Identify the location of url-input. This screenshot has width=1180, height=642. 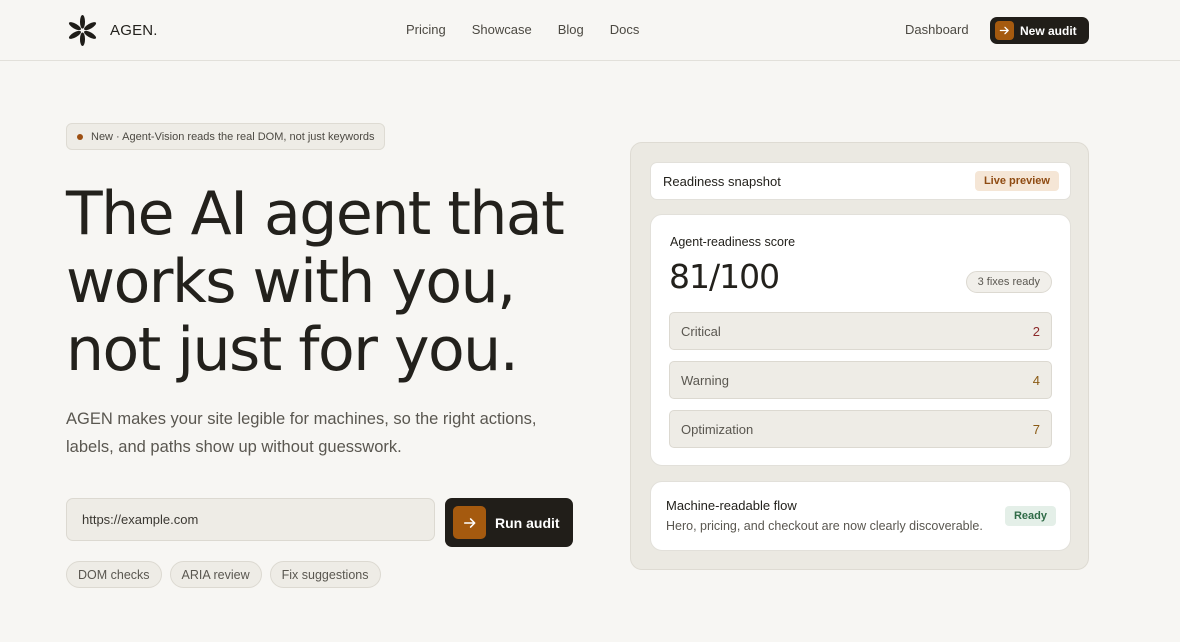
(250, 519).